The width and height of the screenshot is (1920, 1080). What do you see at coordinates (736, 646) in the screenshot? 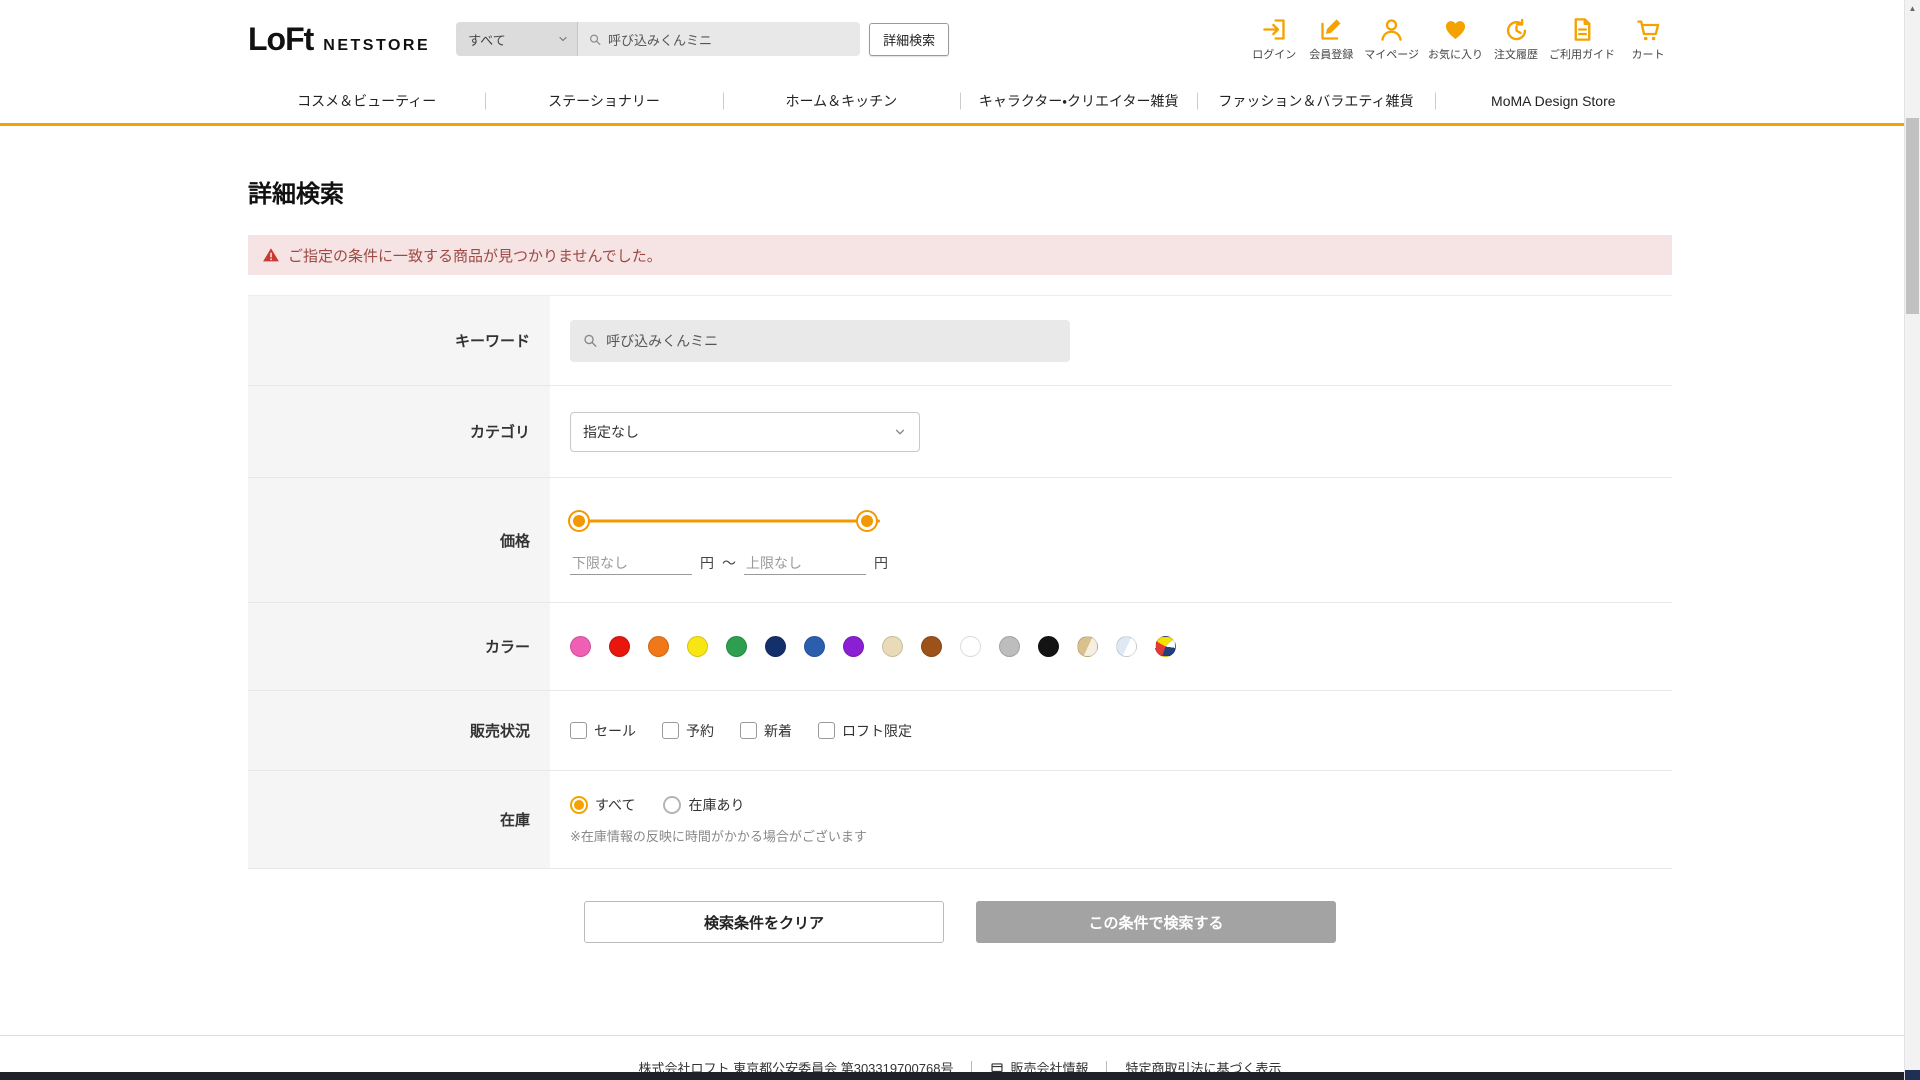
I see `color-swatch-green` at bounding box center [736, 646].